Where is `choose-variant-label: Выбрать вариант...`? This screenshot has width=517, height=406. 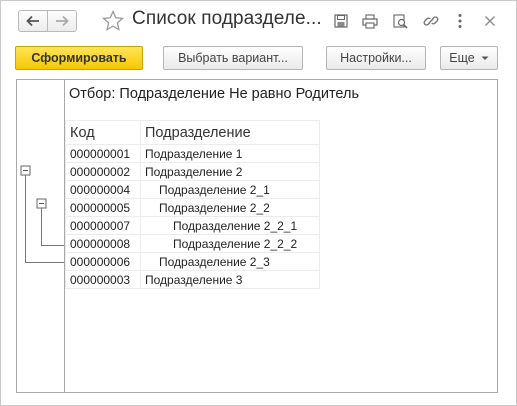
choose-variant-label: Выбрать вариант... is located at coordinates (233, 58).